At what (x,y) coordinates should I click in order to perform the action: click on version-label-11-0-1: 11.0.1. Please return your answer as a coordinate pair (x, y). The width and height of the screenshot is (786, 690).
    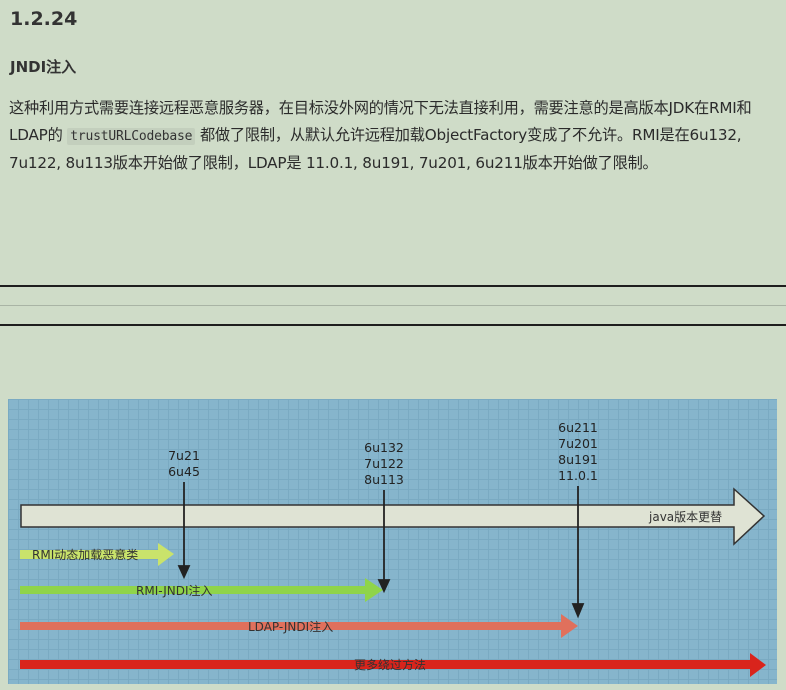
    Looking at the image, I should click on (578, 475).